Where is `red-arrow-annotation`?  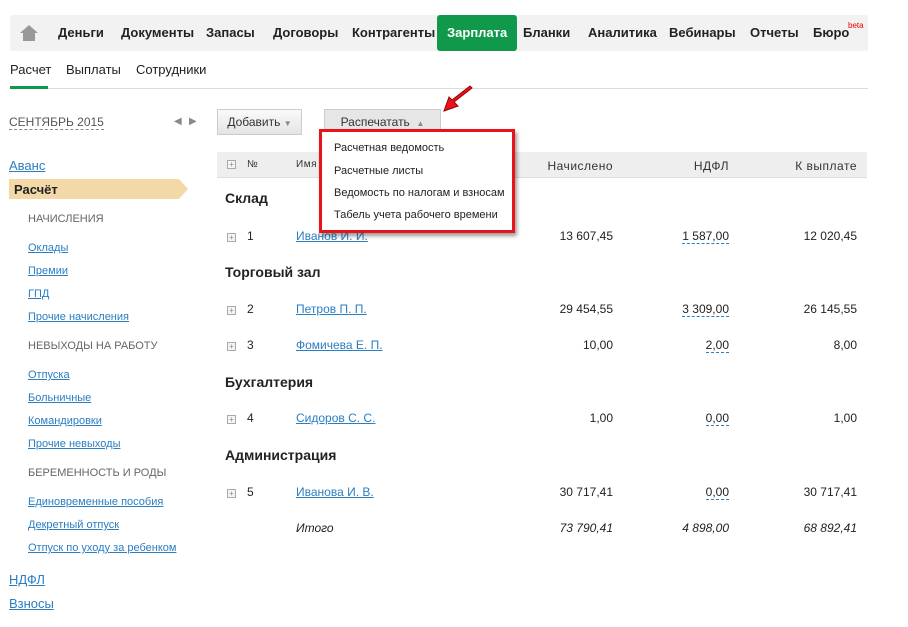 red-arrow-annotation is located at coordinates (458, 98).